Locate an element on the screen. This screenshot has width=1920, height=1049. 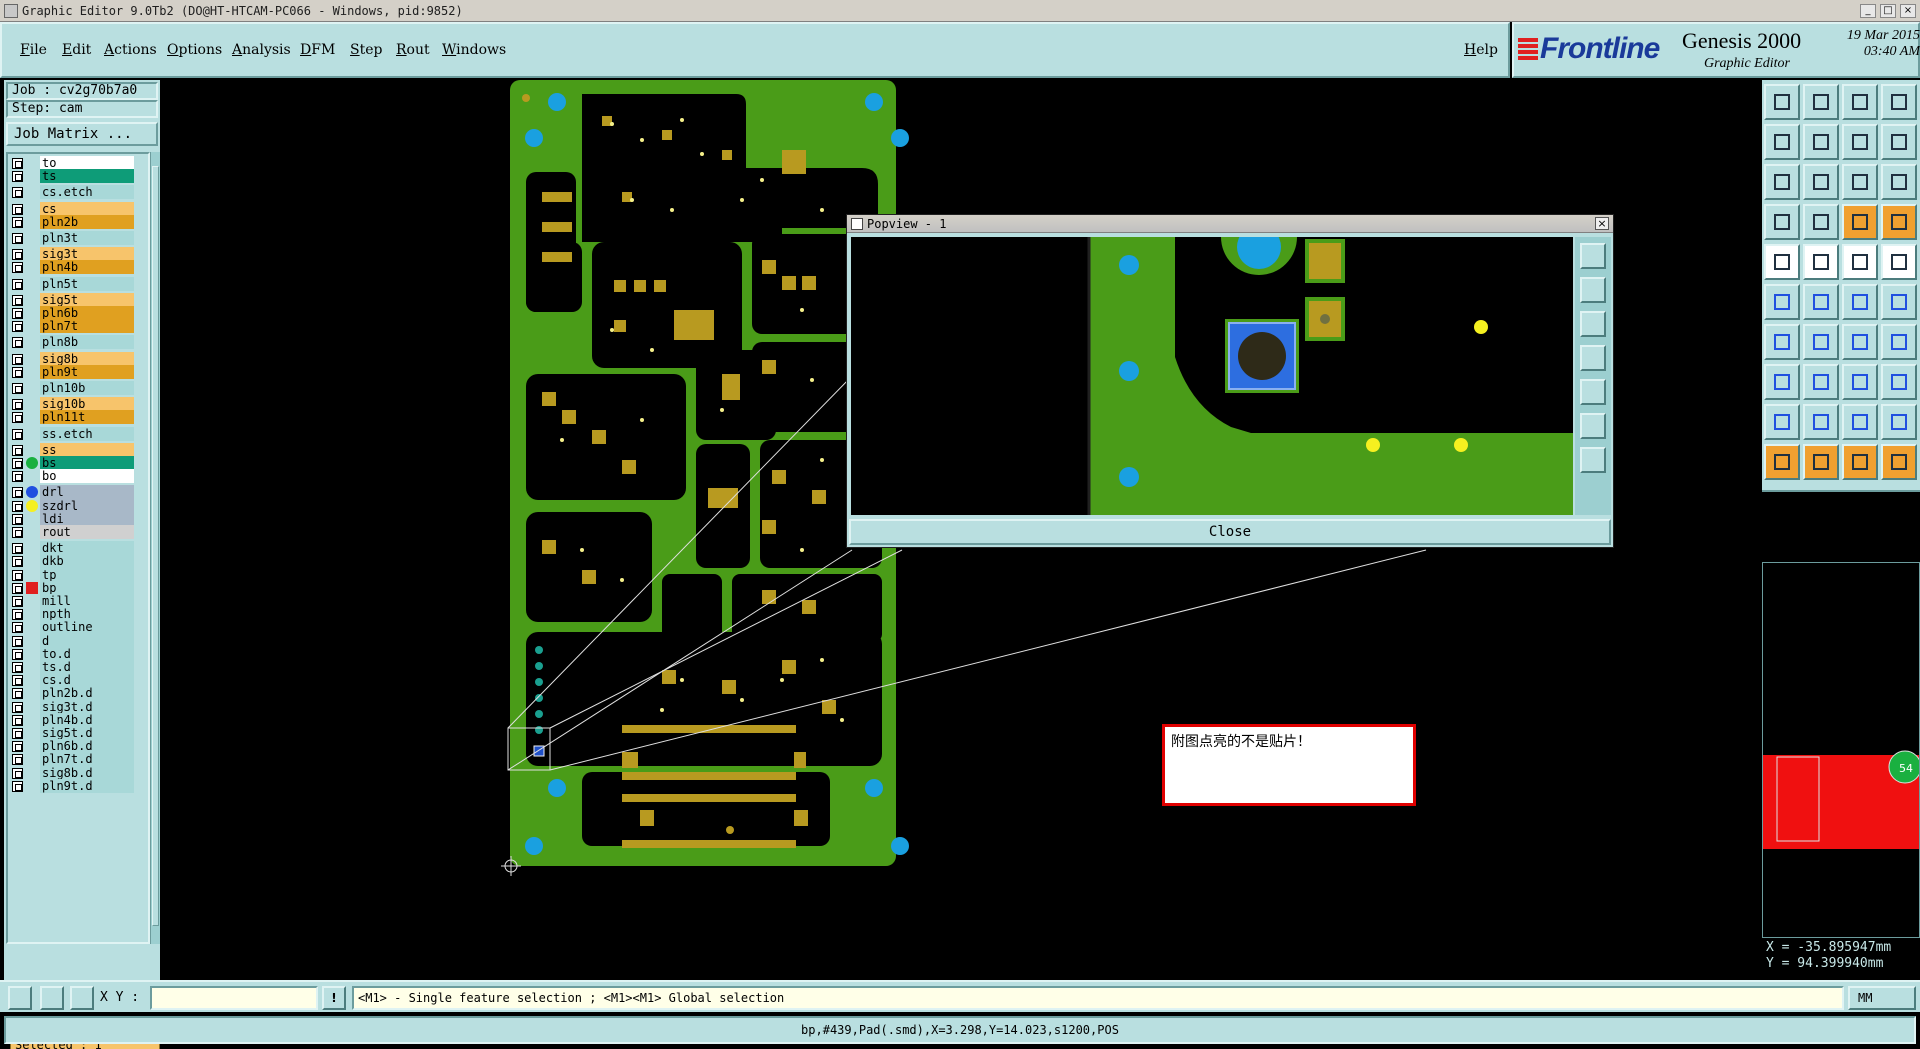
line-edit-icon is located at coordinates (1821, 342).